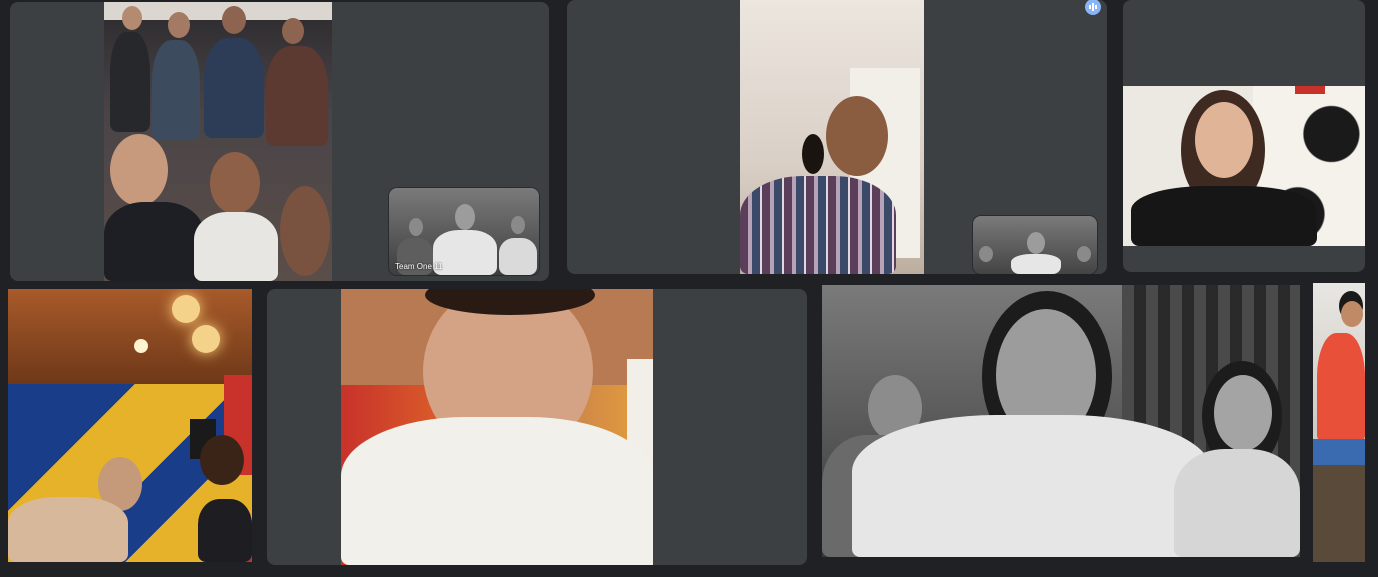 The height and width of the screenshot is (577, 1378). Describe the element at coordinates (1093, 7) in the screenshot. I see `speaking-indicator-icon` at that location.